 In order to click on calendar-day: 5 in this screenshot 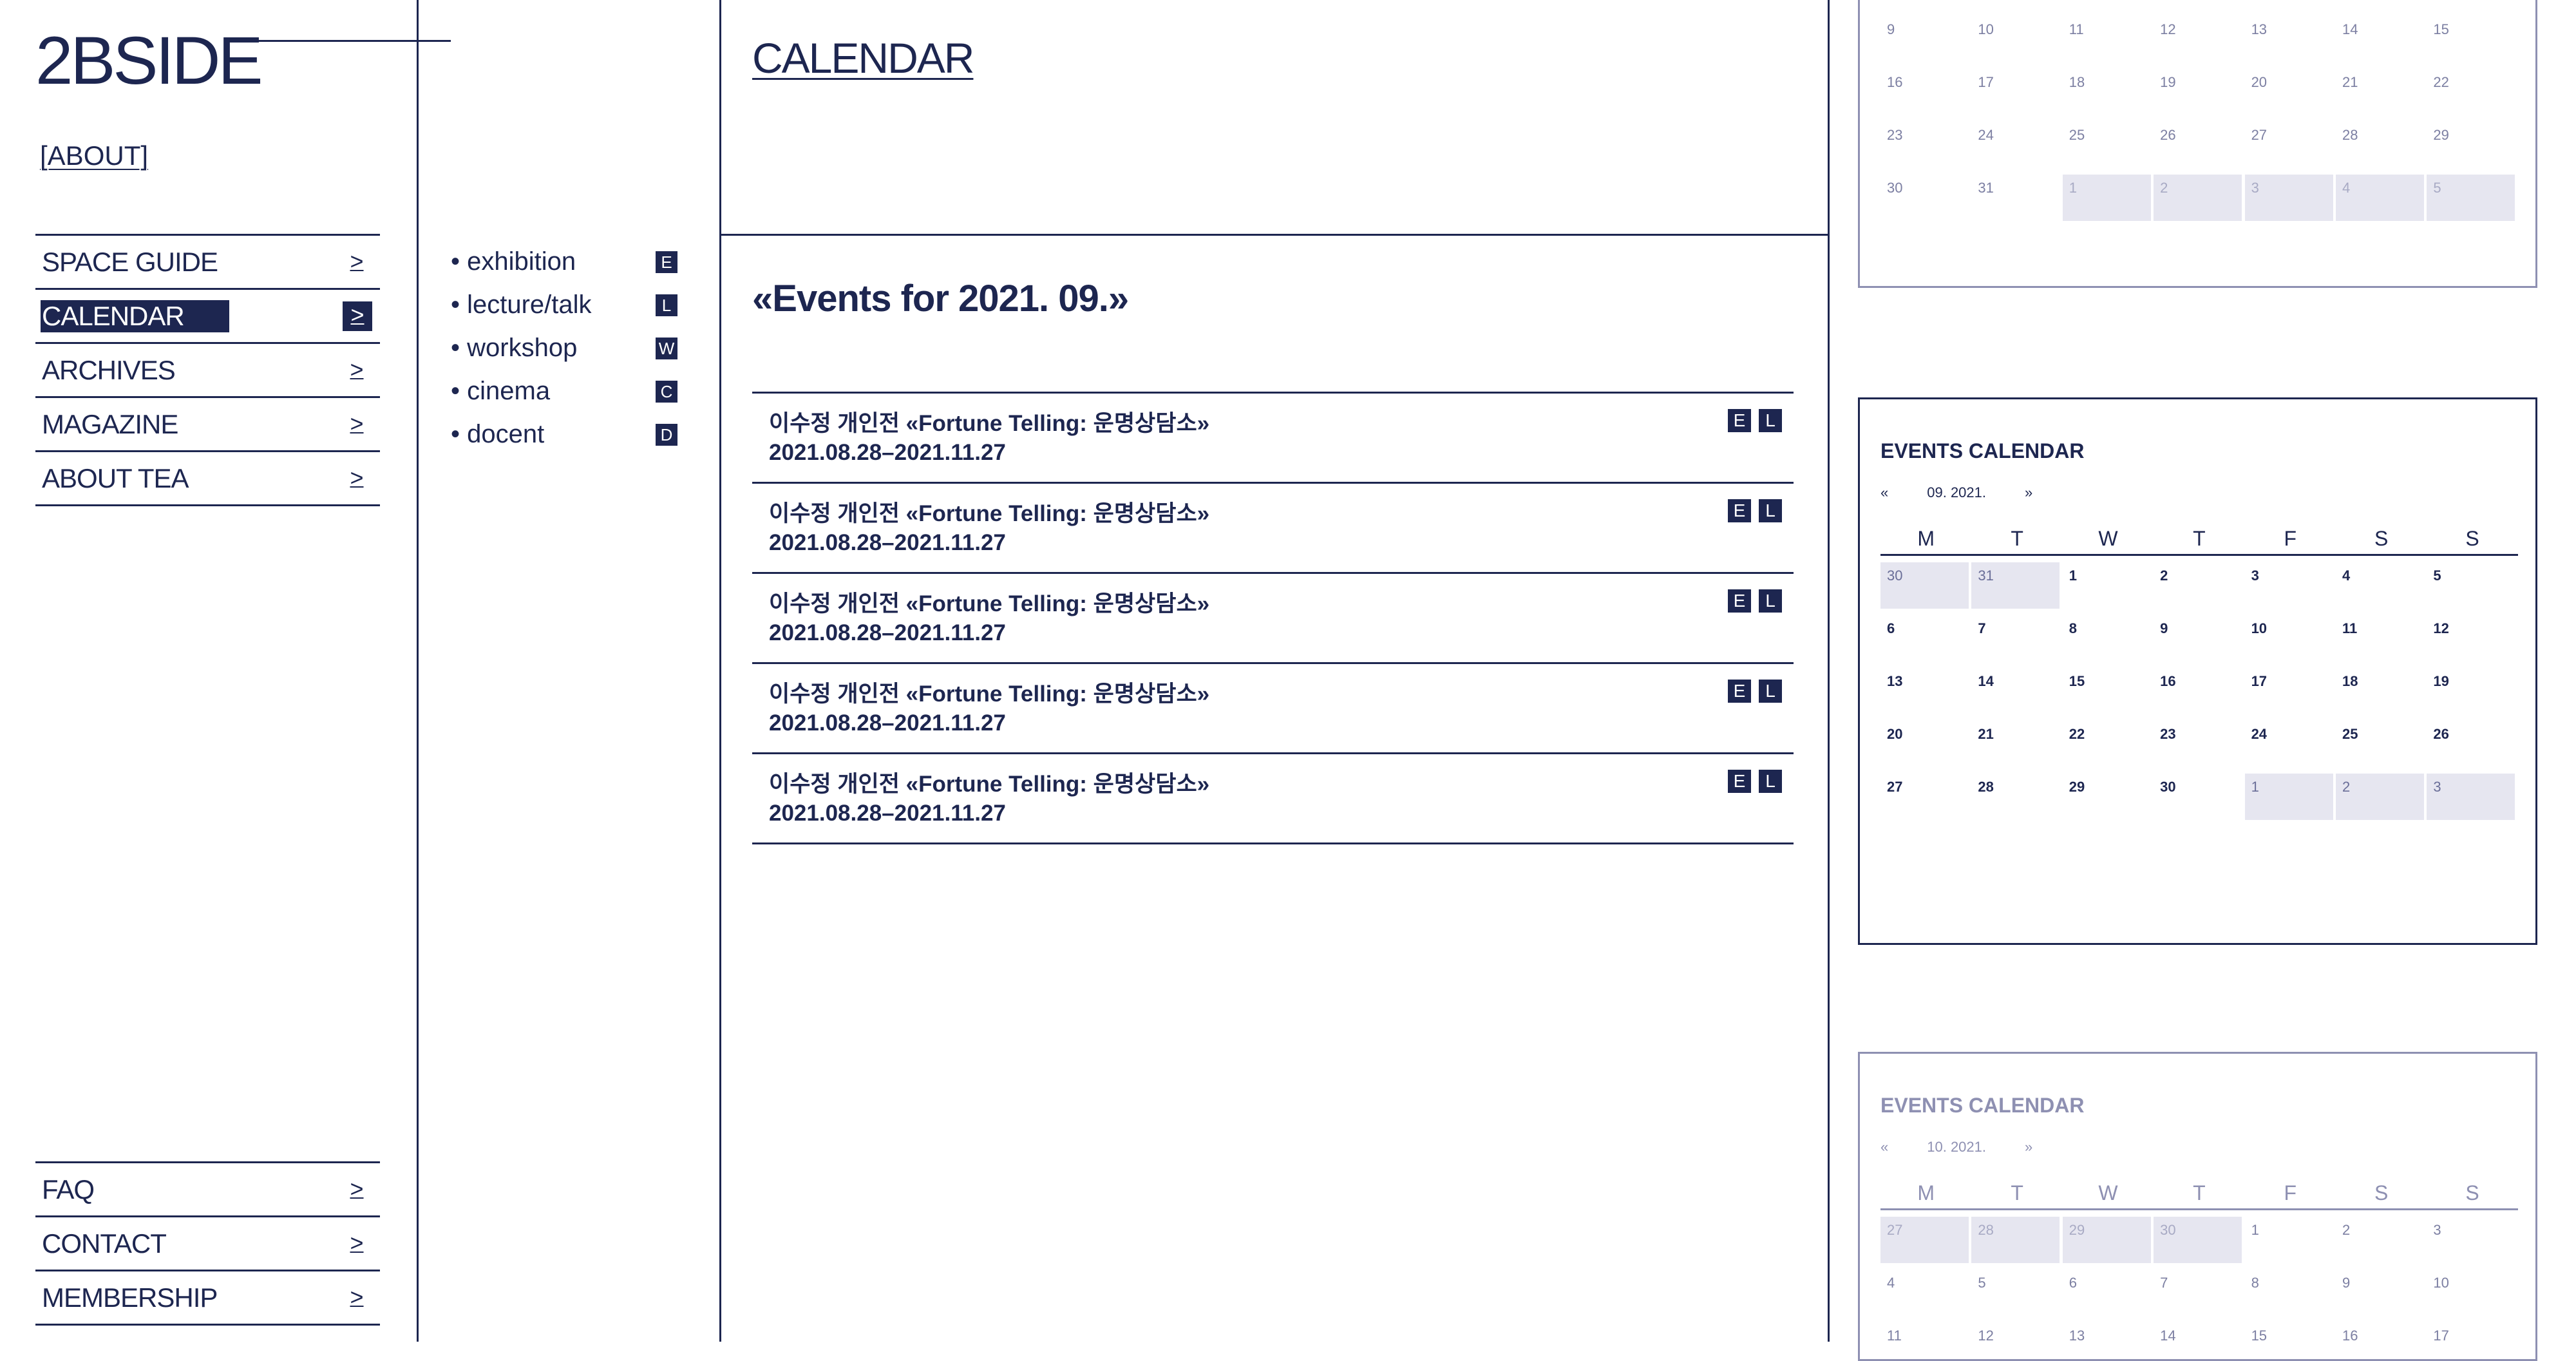, I will do `click(2471, 585)`.